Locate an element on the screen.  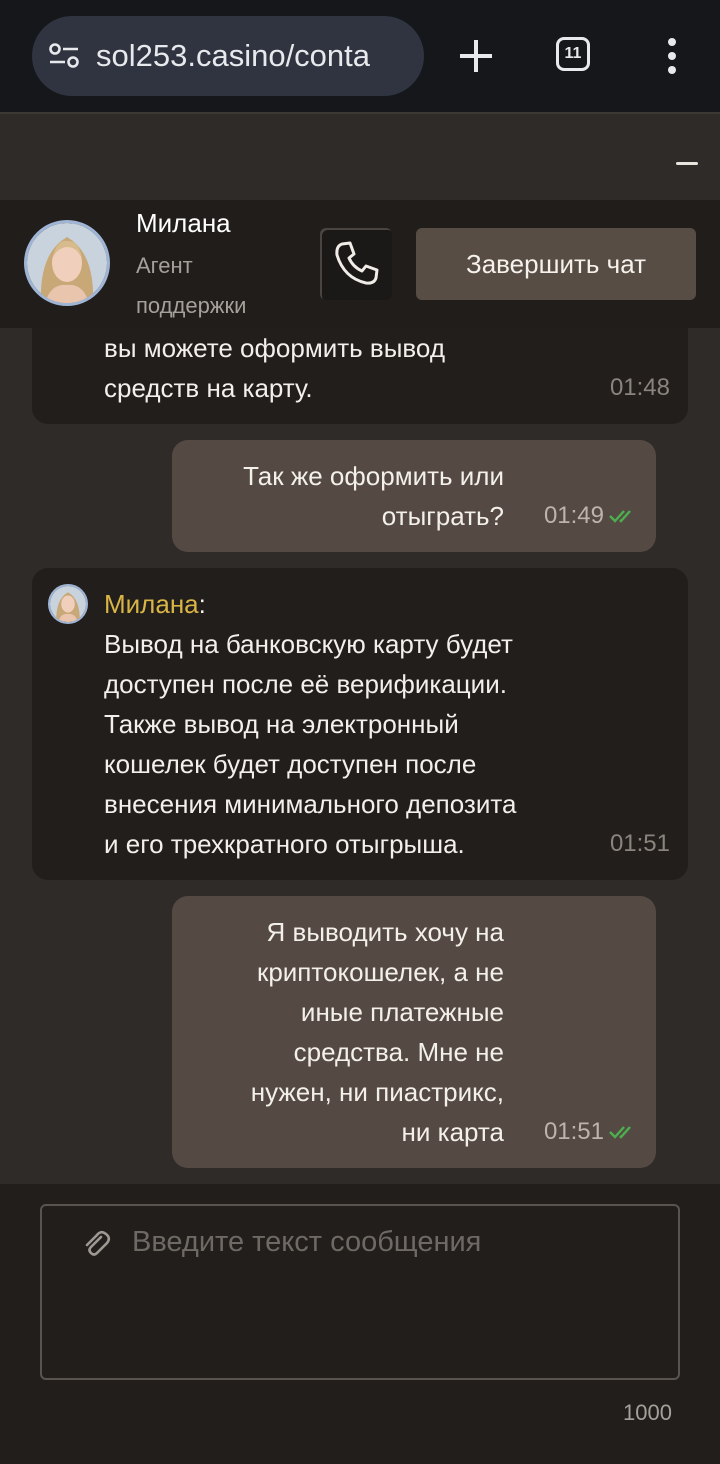
message-input: Введите текст сообщения is located at coordinates (360, 1292).